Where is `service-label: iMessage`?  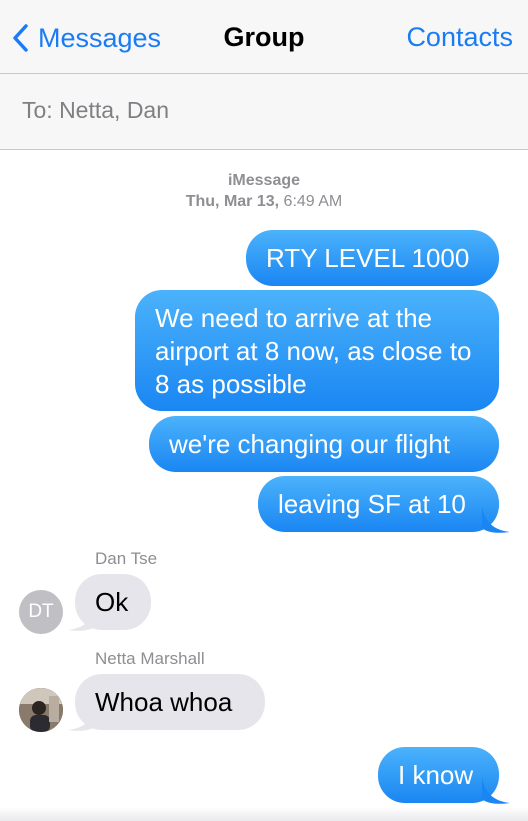
service-label: iMessage is located at coordinates (264, 180).